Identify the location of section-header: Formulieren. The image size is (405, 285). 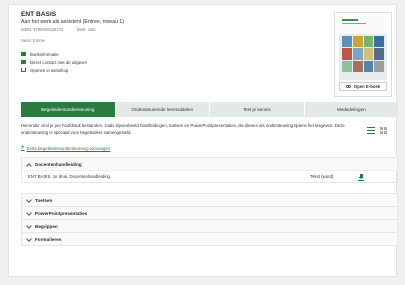
(209, 239).